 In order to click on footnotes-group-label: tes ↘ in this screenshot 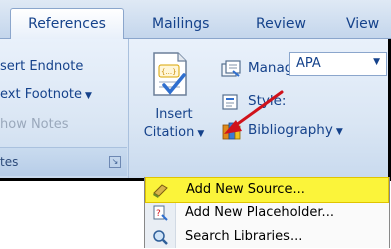, I will do `click(63, 161)`.